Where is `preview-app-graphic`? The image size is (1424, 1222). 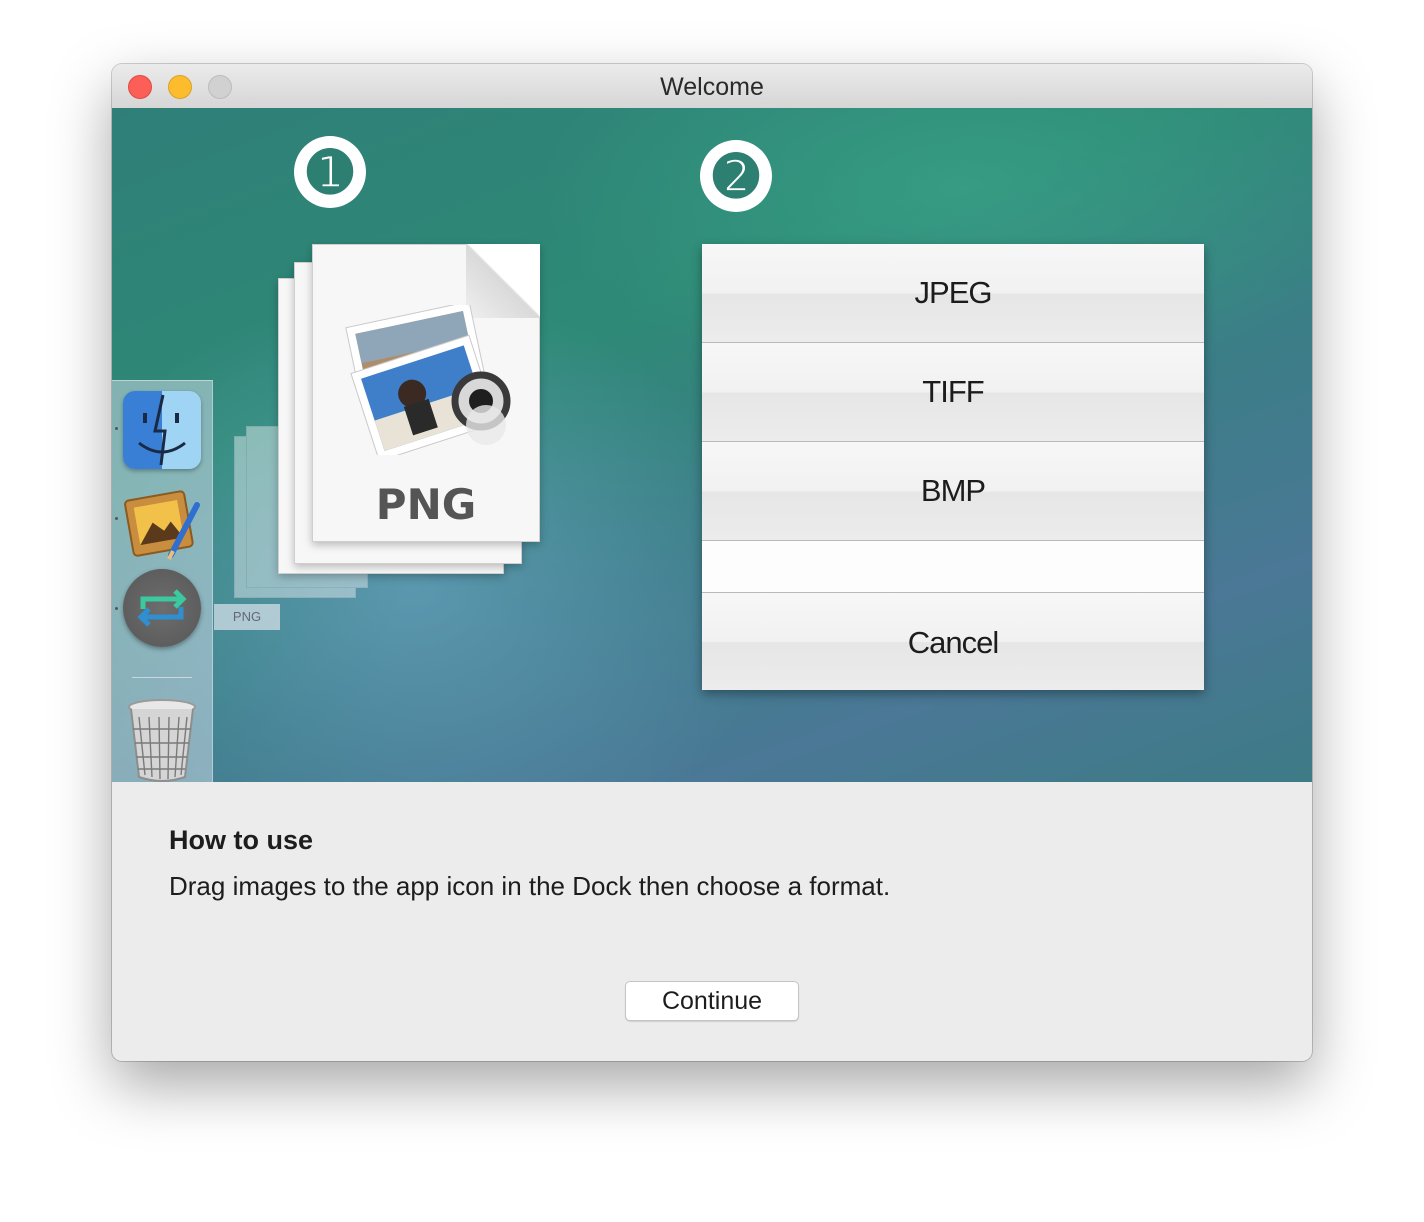 preview-app-graphic is located at coordinates (162, 525).